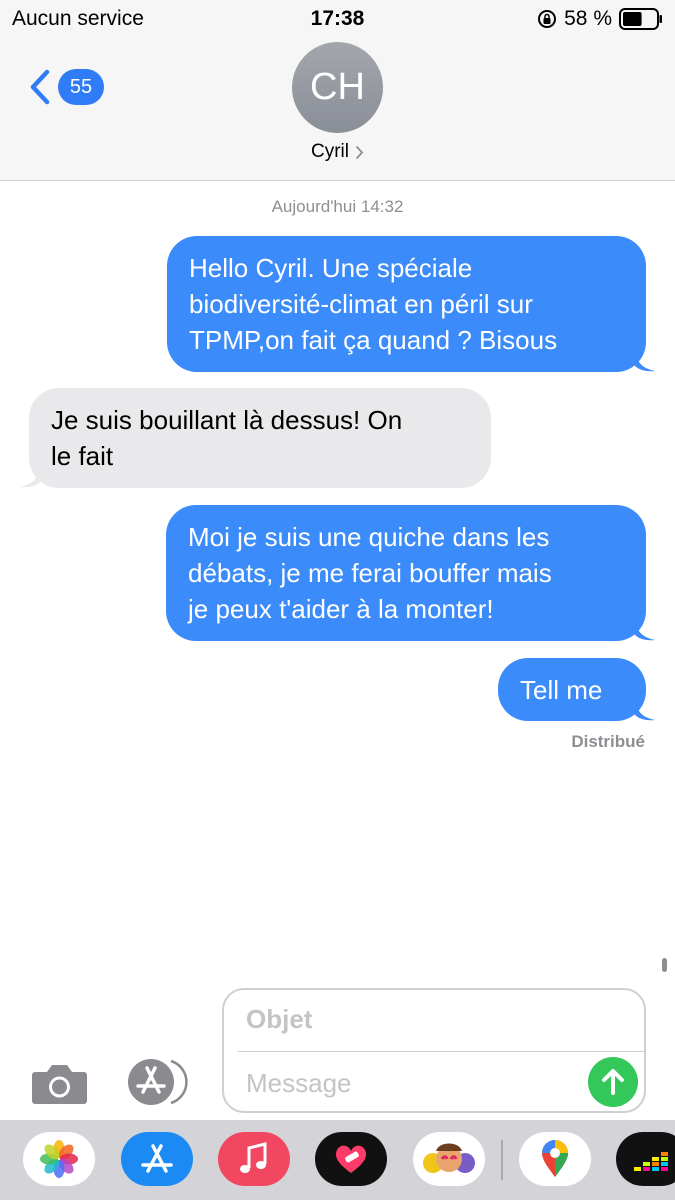  Describe the element at coordinates (588, 18) in the screenshot. I see `battery-percent: 58 %` at that location.